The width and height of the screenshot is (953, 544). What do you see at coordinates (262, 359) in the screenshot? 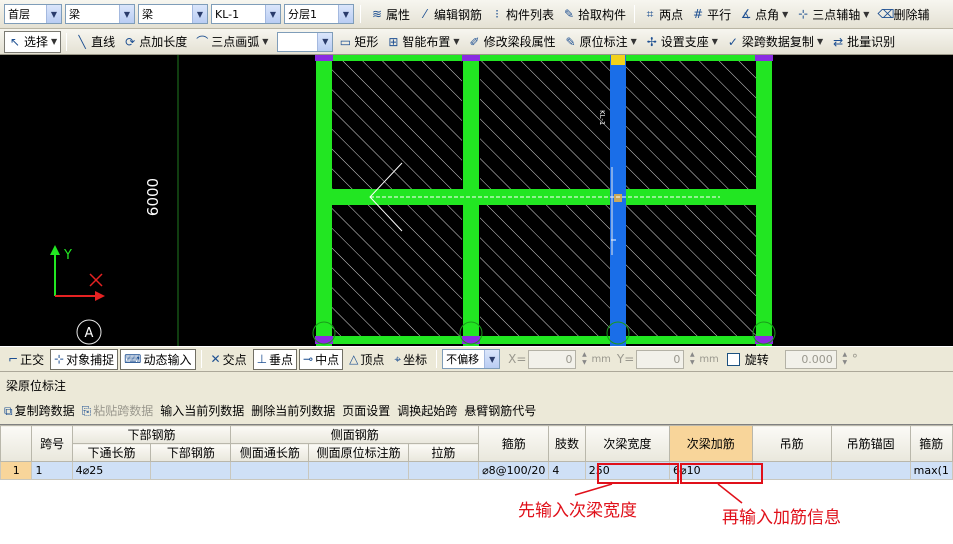
I see `perpendicular-icon: ⊥` at bounding box center [262, 359].